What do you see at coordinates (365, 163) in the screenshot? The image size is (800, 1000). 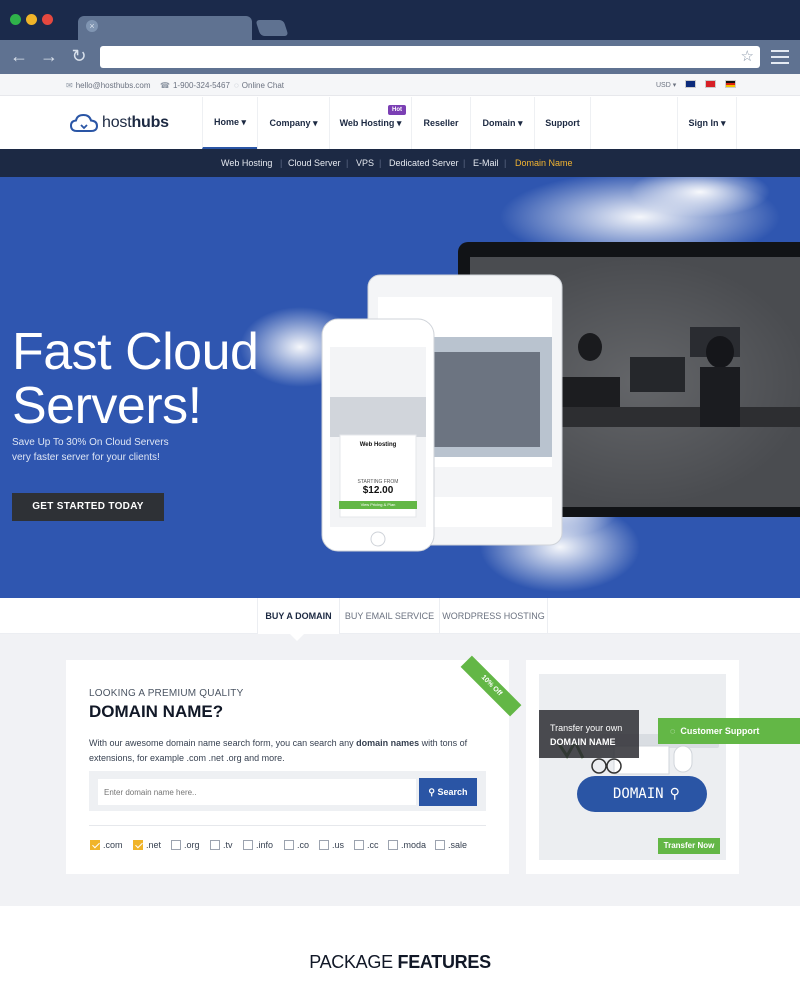 I see `subnav-vps: VPS` at bounding box center [365, 163].